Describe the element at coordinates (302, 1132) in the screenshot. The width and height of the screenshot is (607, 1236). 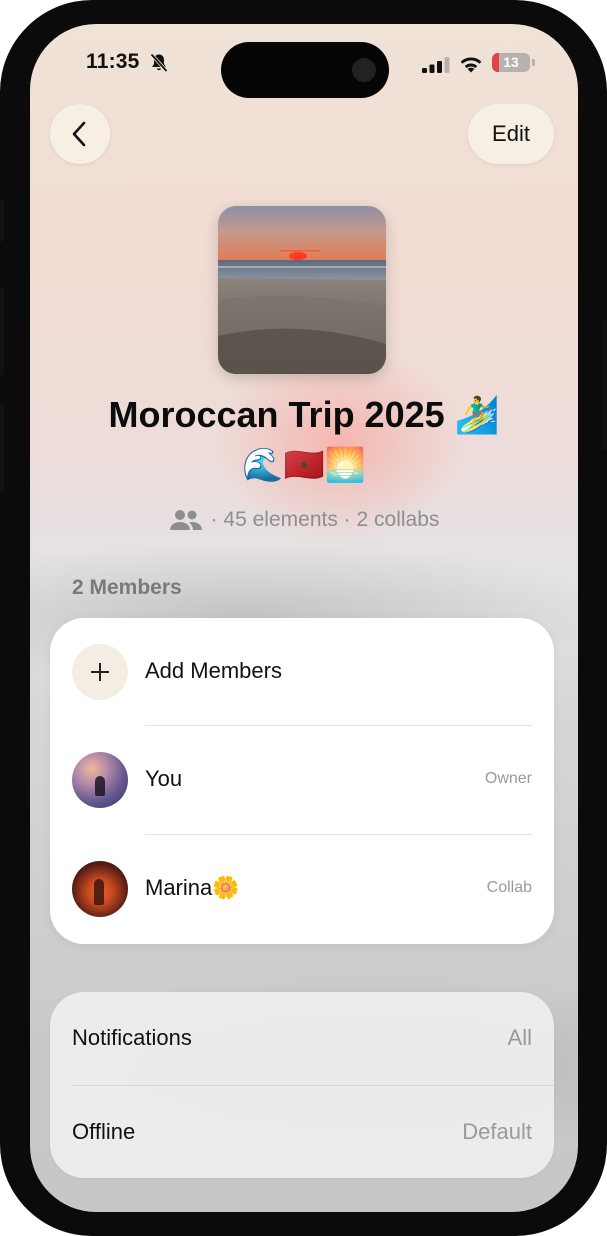
I see `offline-row: Offline Default` at that location.